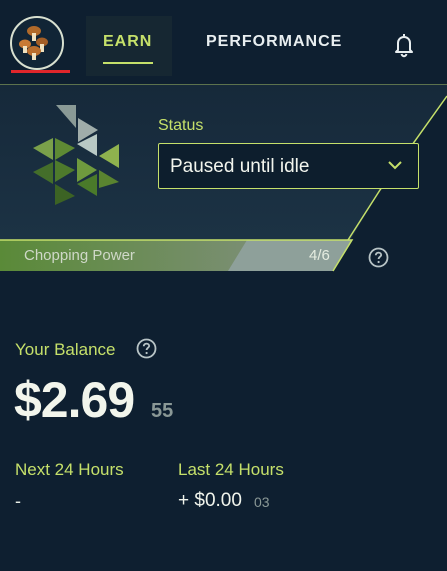 This screenshot has height=571, width=447. Describe the element at coordinates (274, 42) in the screenshot. I see `tab-performance: PERFORMANCE` at that location.